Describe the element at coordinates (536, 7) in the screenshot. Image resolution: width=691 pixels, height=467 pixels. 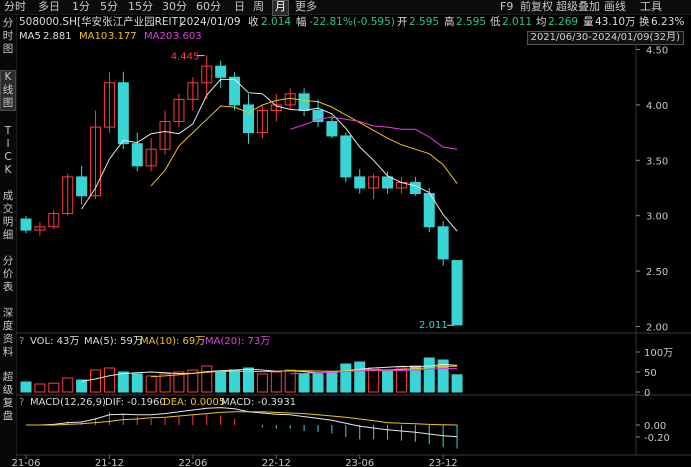
I see `forward-adjust-button: 前复权` at that location.